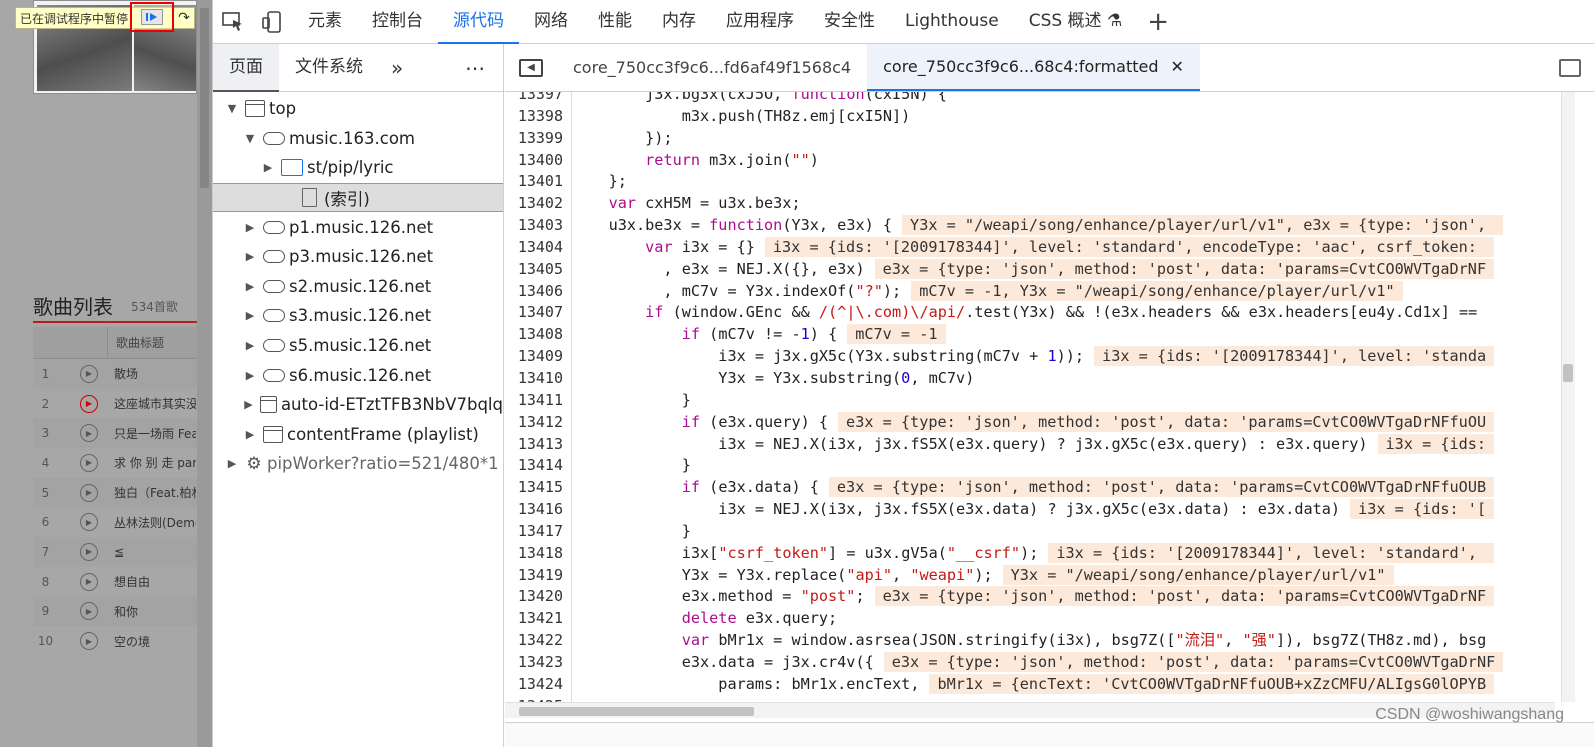  Describe the element at coordinates (1574, 397) in the screenshot. I see `code-vertical-scrollbar` at that location.